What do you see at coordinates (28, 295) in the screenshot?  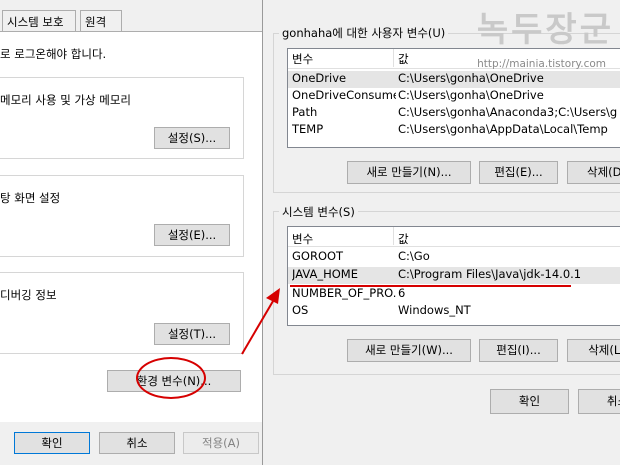 I see `startup-recovery-label: 디버깅 정보` at bounding box center [28, 295].